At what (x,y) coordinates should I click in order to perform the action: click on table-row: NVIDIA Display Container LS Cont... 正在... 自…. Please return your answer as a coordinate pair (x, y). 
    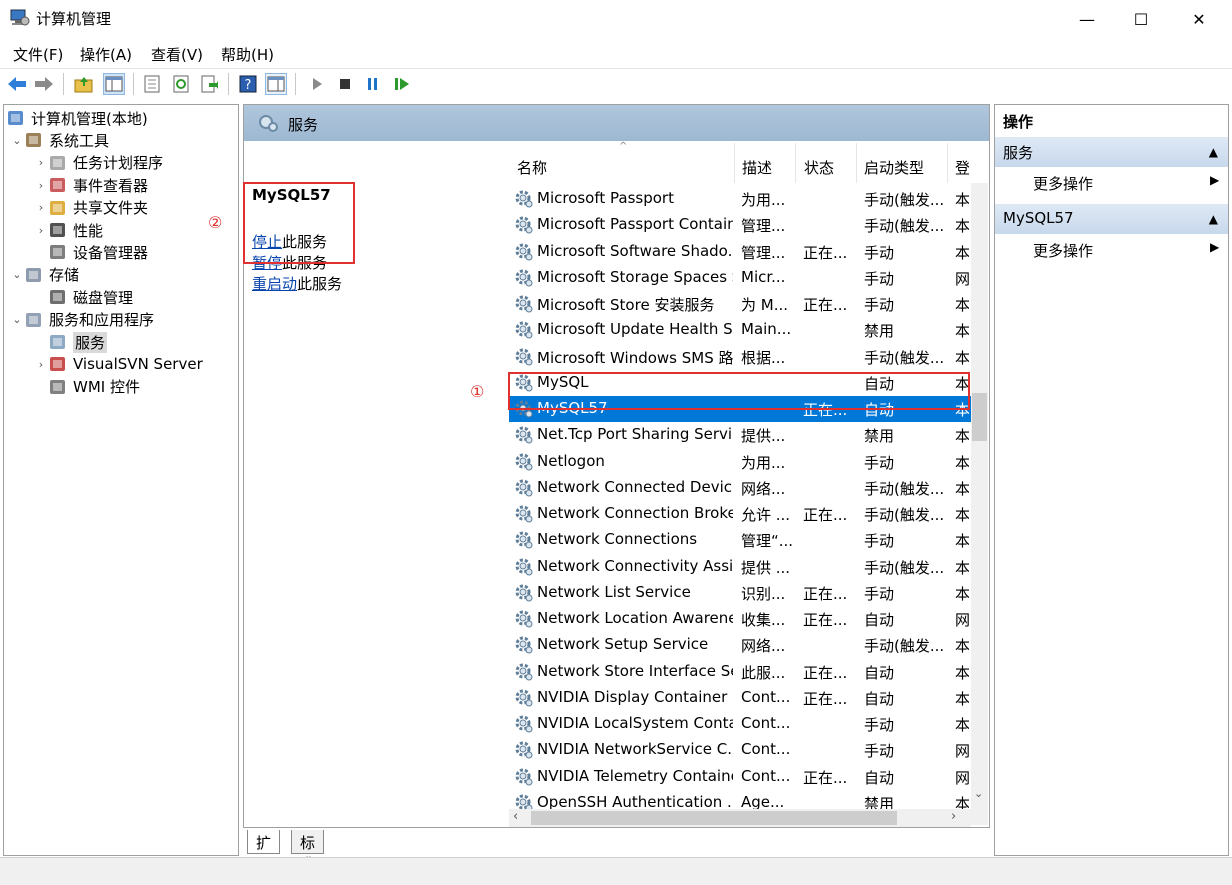
    Looking at the image, I should click on (740, 698).